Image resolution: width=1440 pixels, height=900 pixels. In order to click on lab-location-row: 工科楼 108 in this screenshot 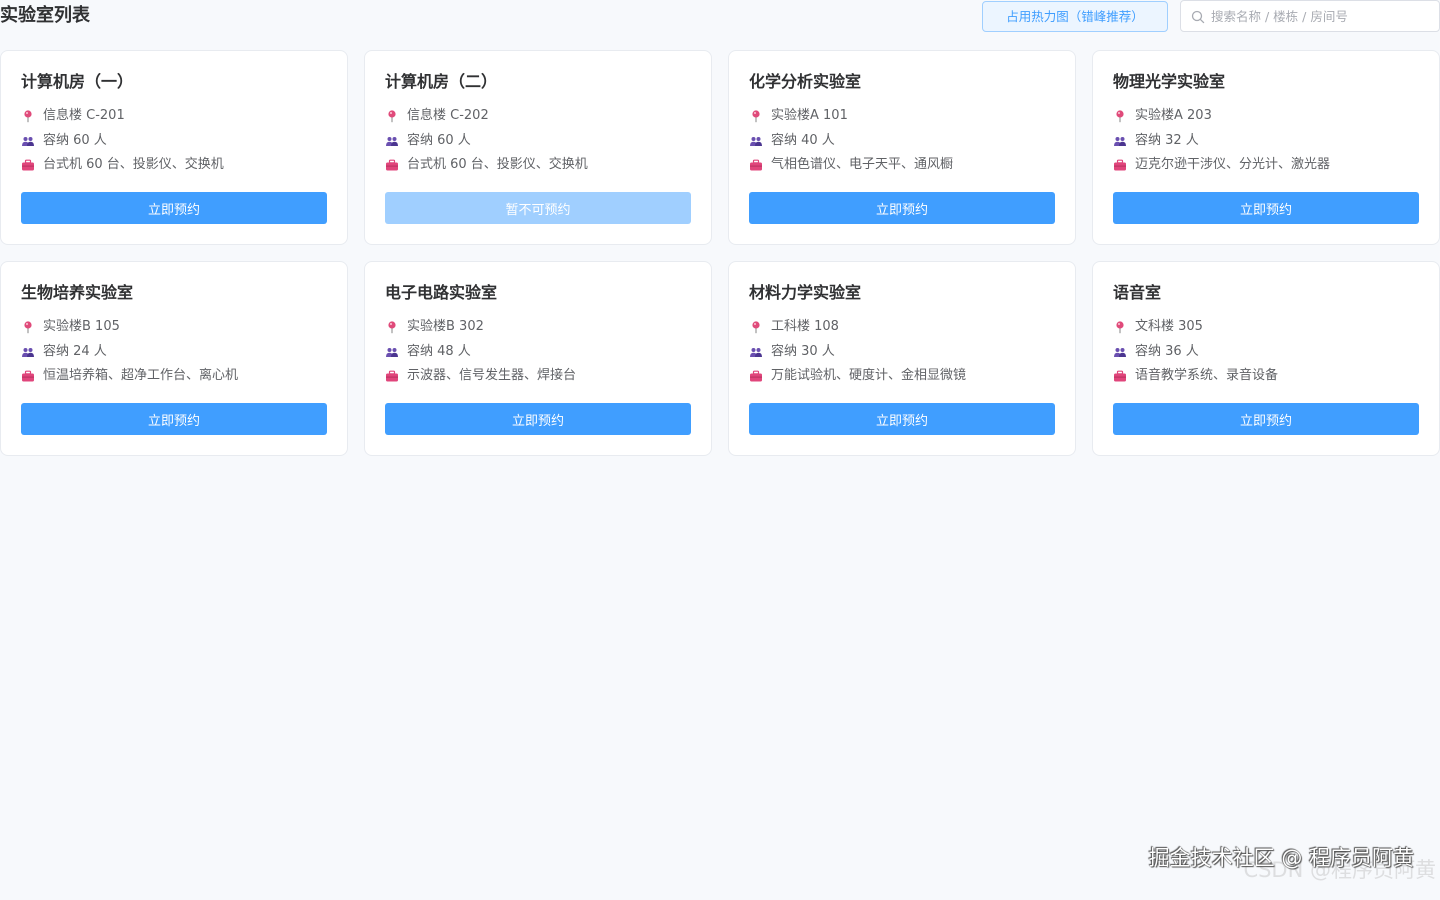, I will do `click(794, 327)`.